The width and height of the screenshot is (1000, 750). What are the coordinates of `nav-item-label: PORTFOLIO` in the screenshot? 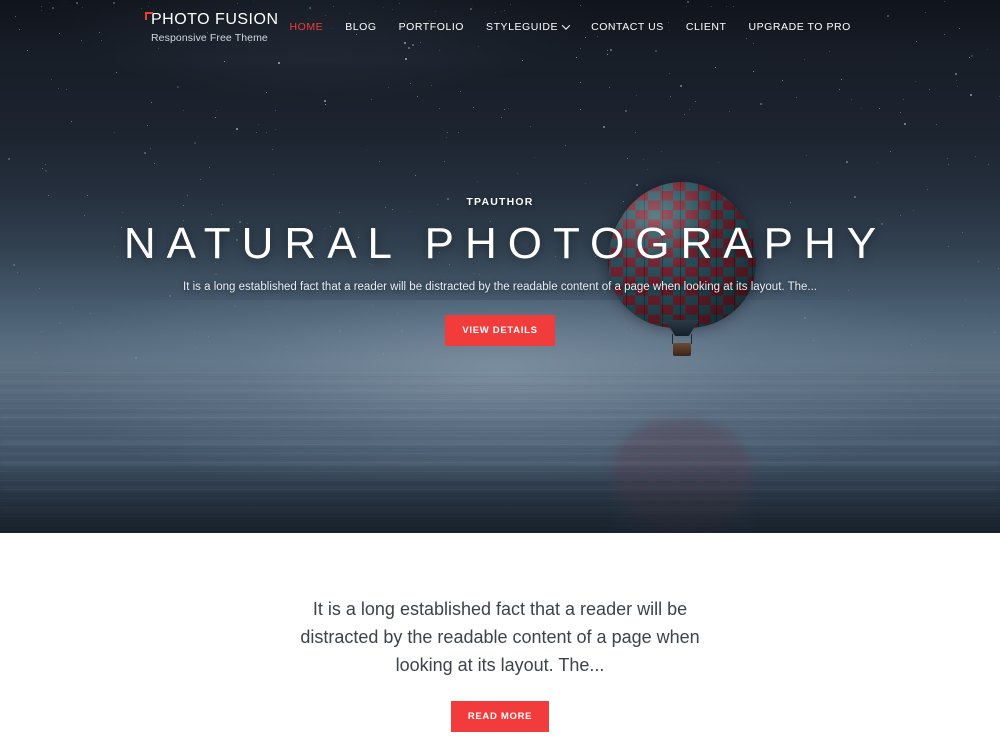 It's located at (431, 27).